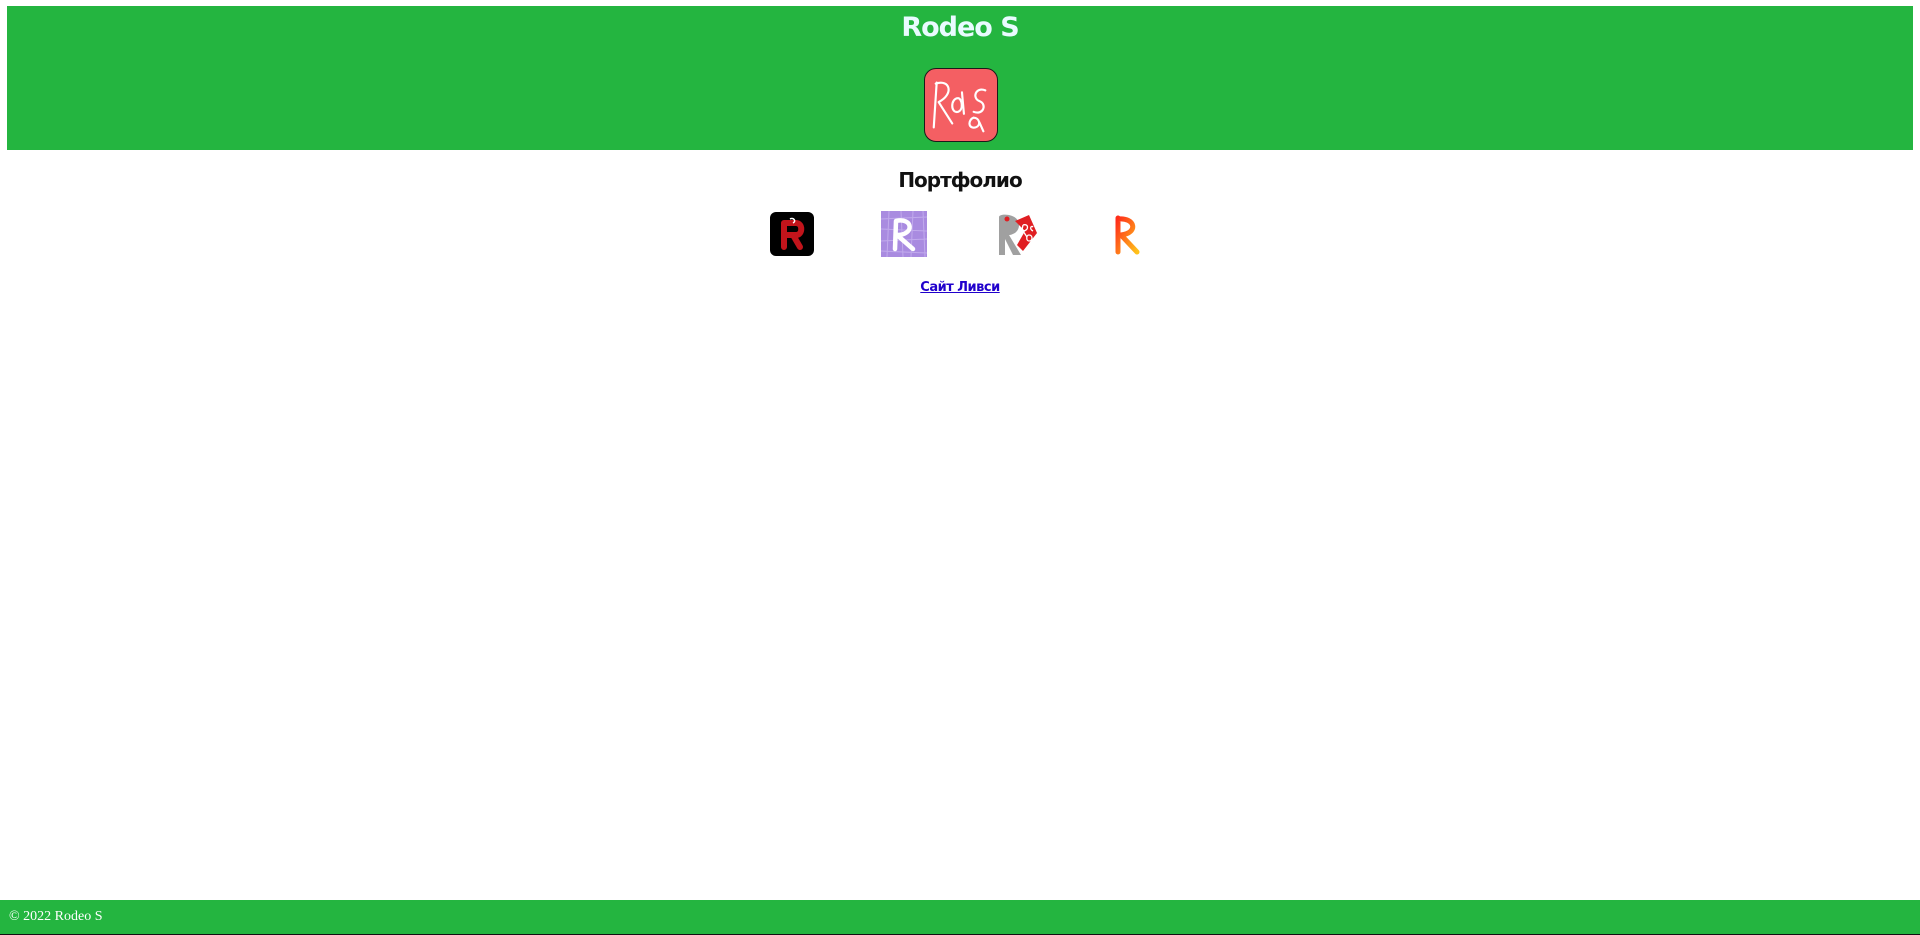 The width and height of the screenshot is (1920, 935). I want to click on portfolio-red-r-dark-icon, so click(792, 234).